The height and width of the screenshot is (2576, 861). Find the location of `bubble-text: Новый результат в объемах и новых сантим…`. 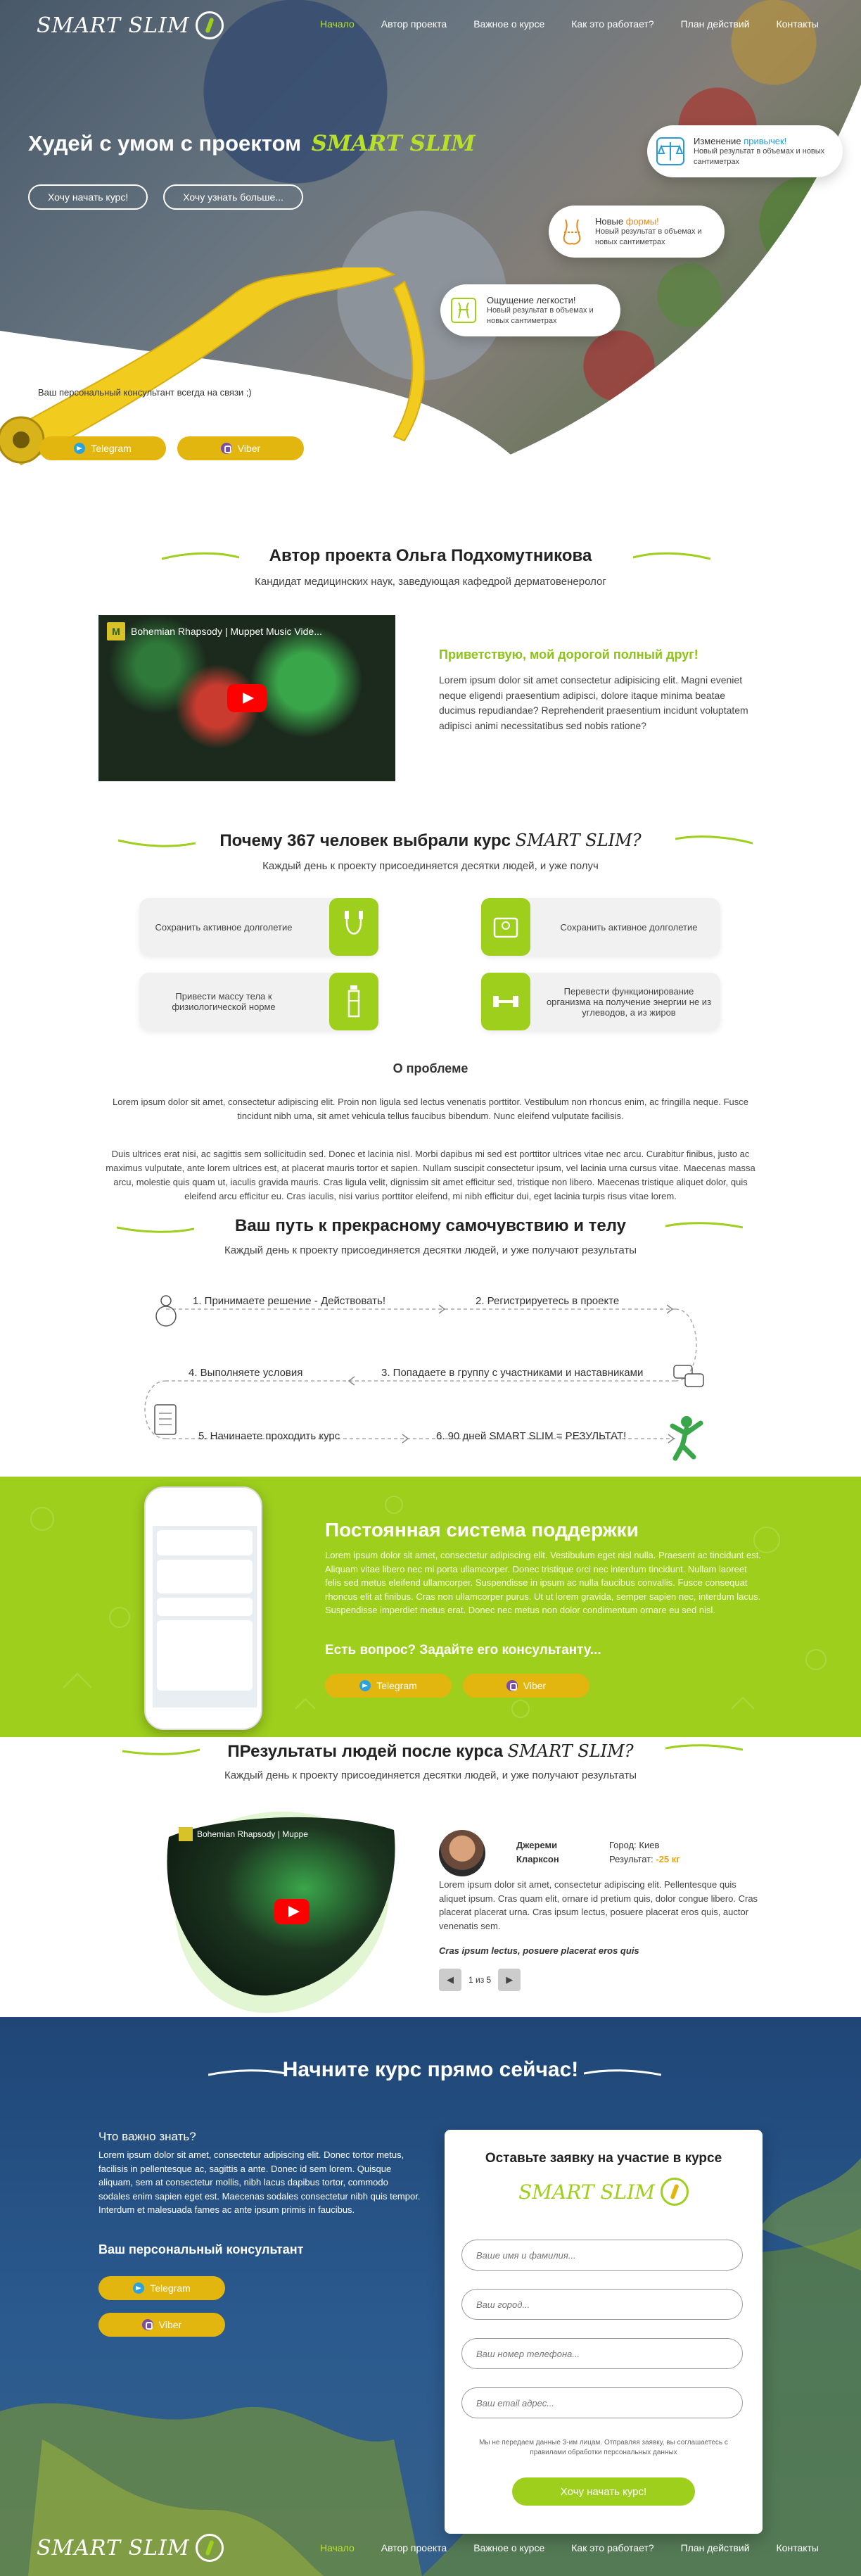

bubble-text: Новый результат в объемах и новых сантим… is located at coordinates (760, 156).